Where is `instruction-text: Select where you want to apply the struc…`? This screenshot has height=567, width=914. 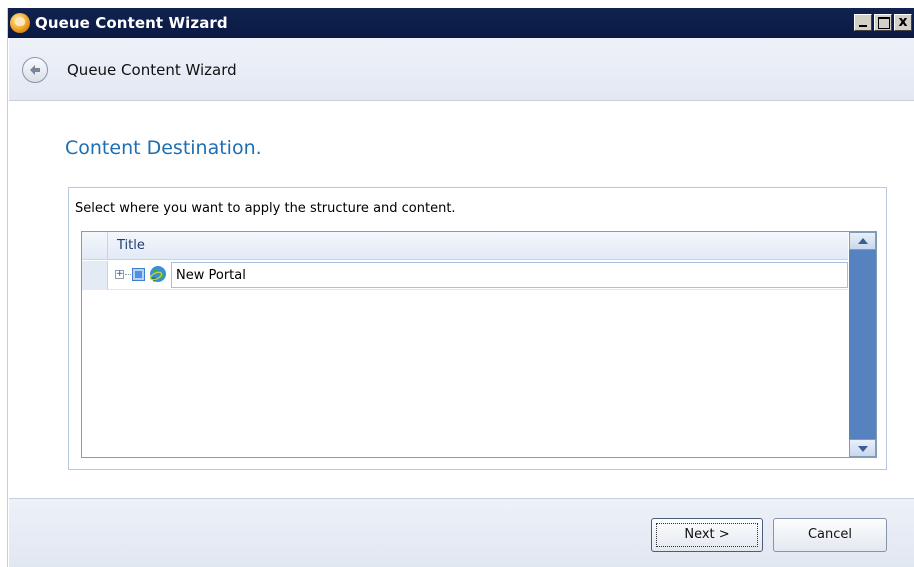 instruction-text: Select where you want to apply the struc… is located at coordinates (265, 208).